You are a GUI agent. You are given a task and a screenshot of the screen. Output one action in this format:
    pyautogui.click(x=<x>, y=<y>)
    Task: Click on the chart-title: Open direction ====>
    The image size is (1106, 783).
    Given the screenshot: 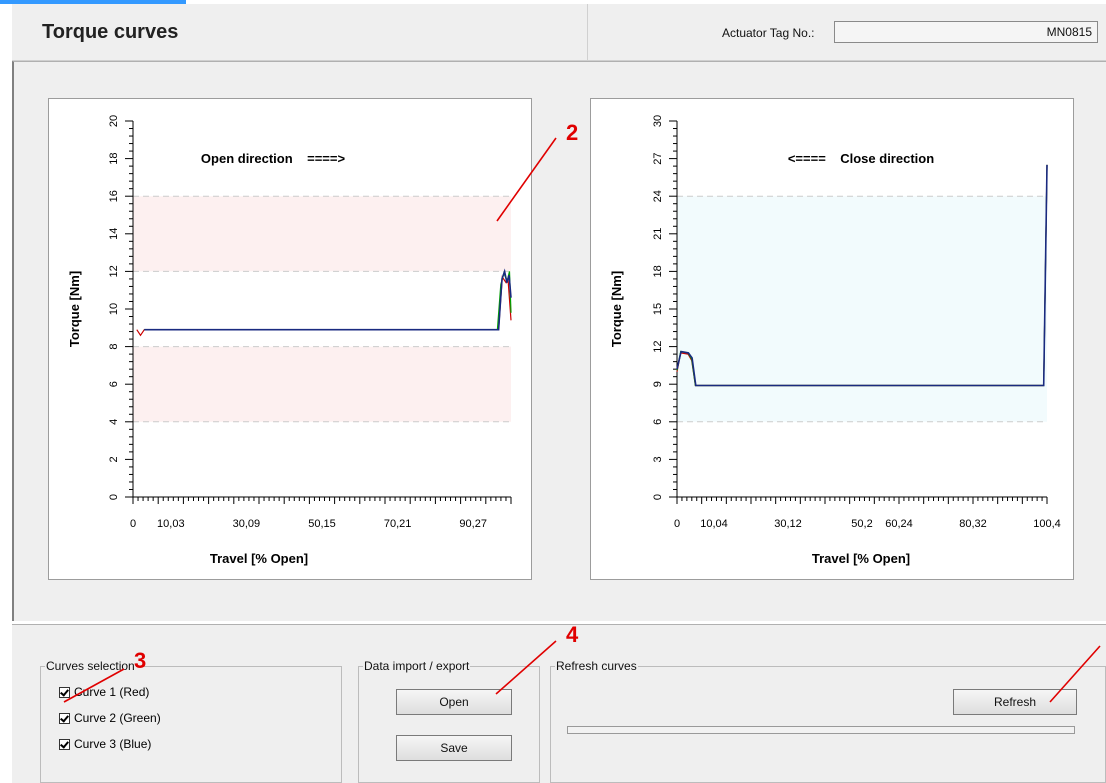 What is the action you would take?
    pyautogui.click(x=273, y=158)
    